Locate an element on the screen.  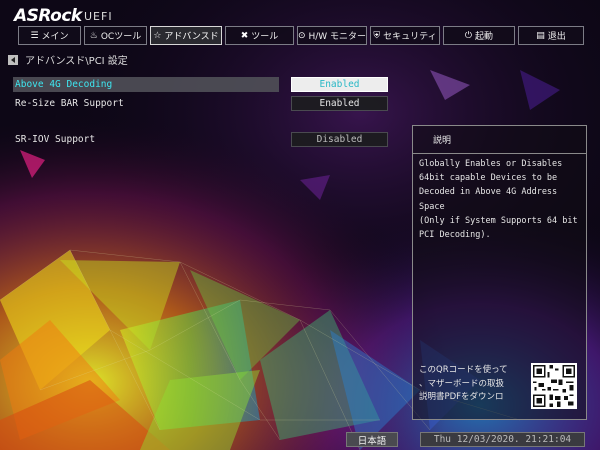
setting-label-resize-bar: Re-Size BAR Support is located at coordinates (146, 103).